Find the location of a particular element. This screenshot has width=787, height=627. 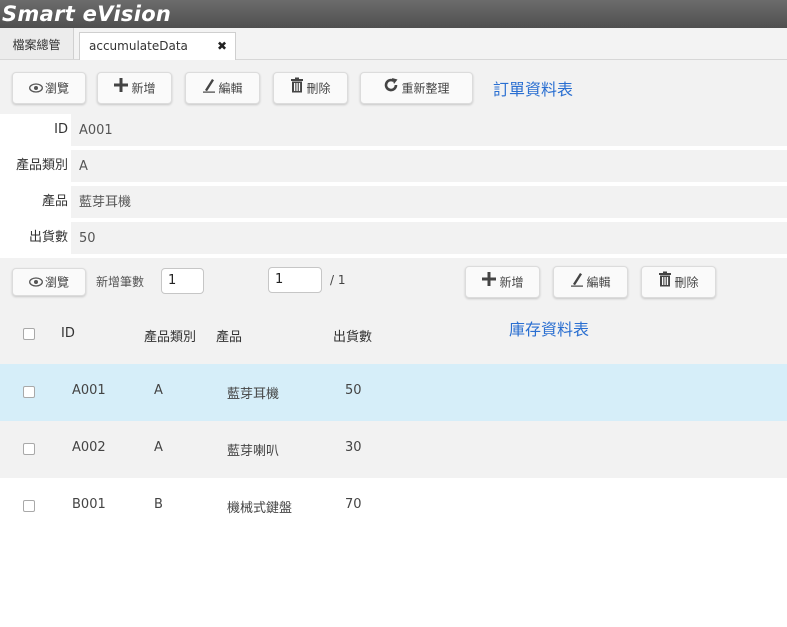

page-number-input: 1 is located at coordinates (295, 280).